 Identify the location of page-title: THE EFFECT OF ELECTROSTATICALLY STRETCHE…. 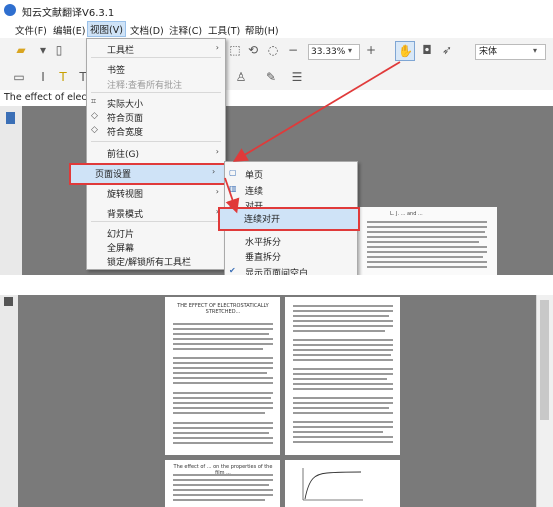
(223, 309).